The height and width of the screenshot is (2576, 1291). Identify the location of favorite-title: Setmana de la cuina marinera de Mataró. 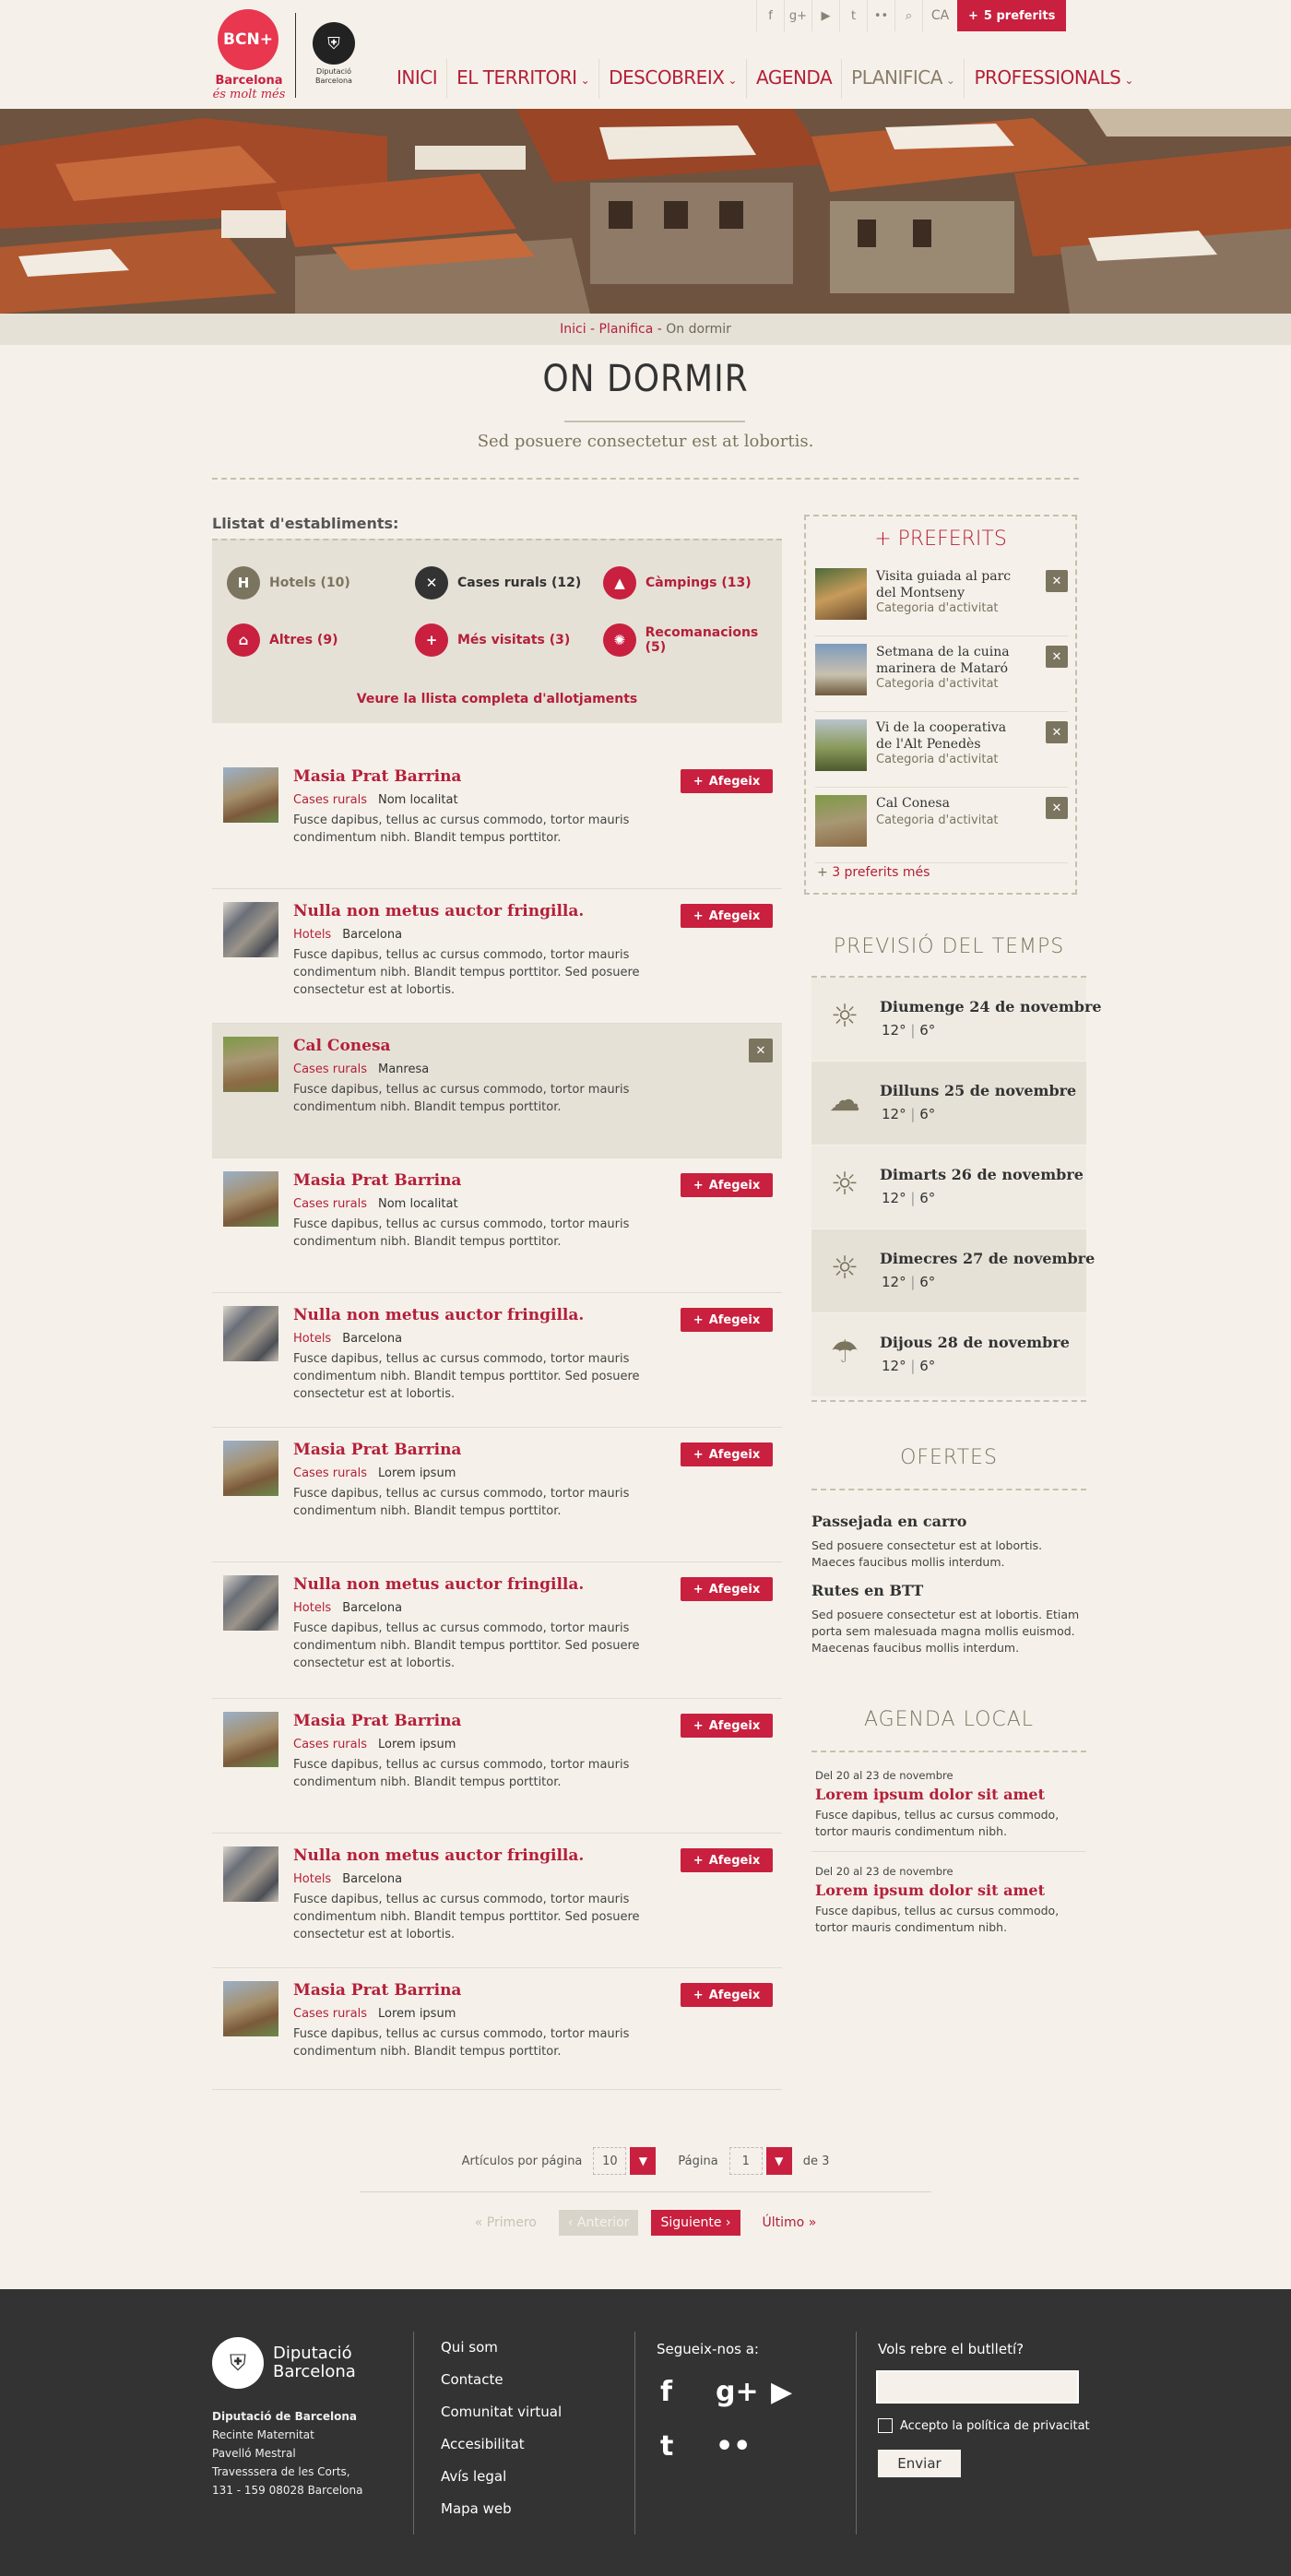
(950, 660).